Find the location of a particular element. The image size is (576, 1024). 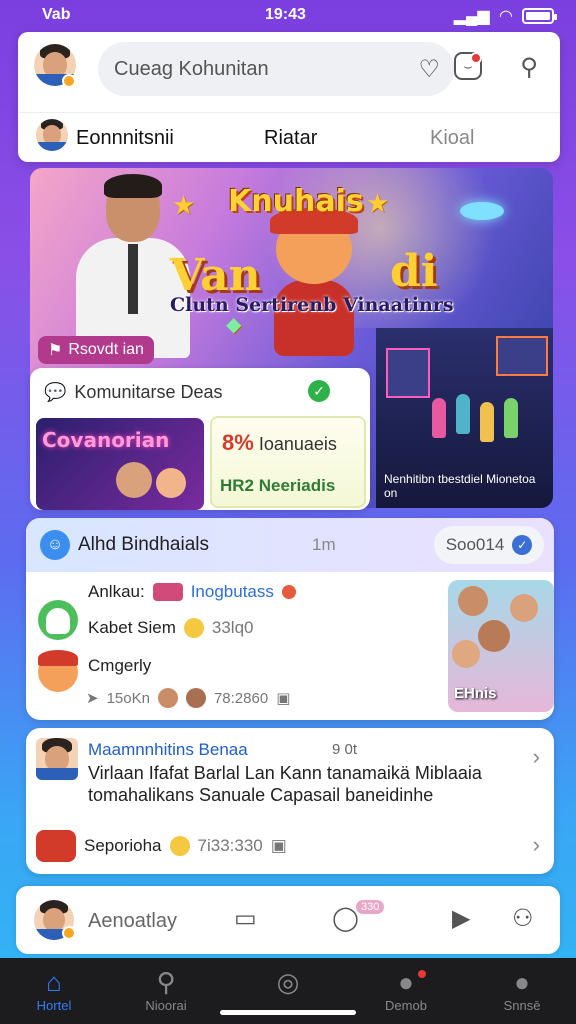

person-icon: ⚇ is located at coordinates (523, 918).